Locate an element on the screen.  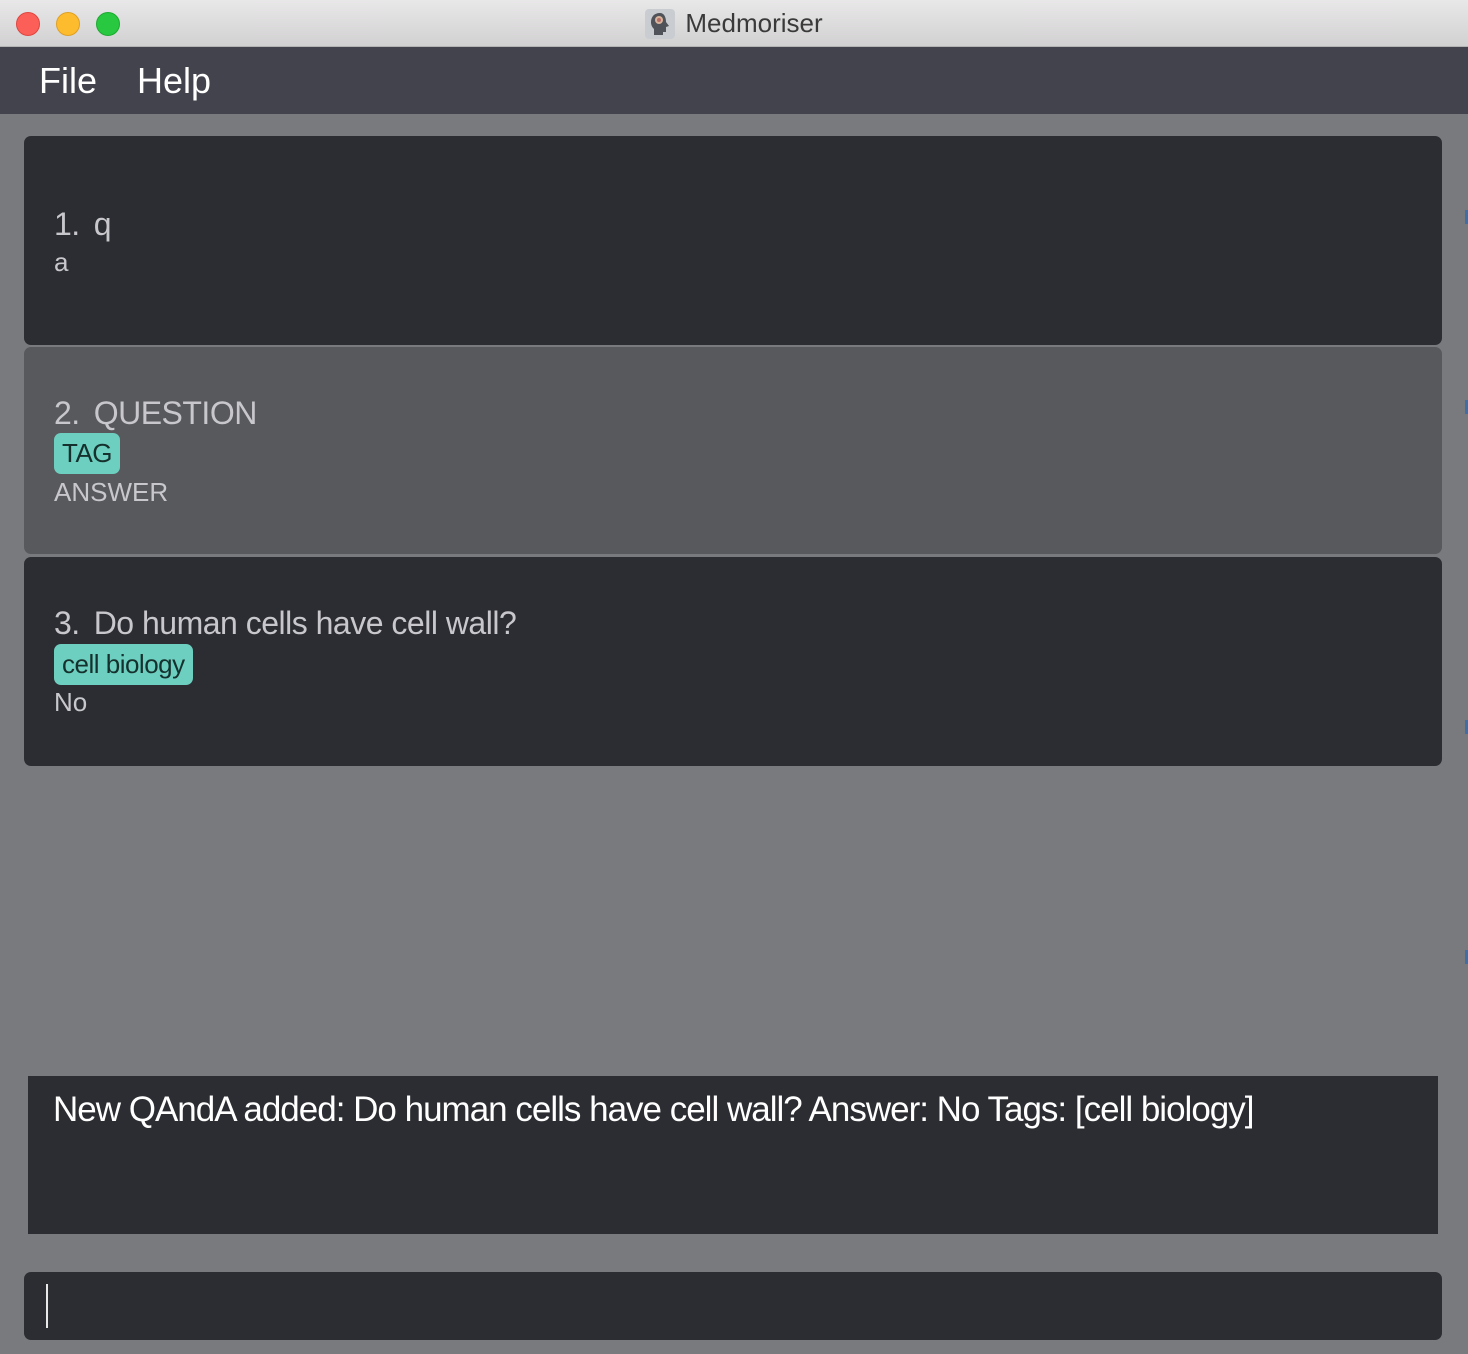
tag-badge: TAG is located at coordinates (87, 453).